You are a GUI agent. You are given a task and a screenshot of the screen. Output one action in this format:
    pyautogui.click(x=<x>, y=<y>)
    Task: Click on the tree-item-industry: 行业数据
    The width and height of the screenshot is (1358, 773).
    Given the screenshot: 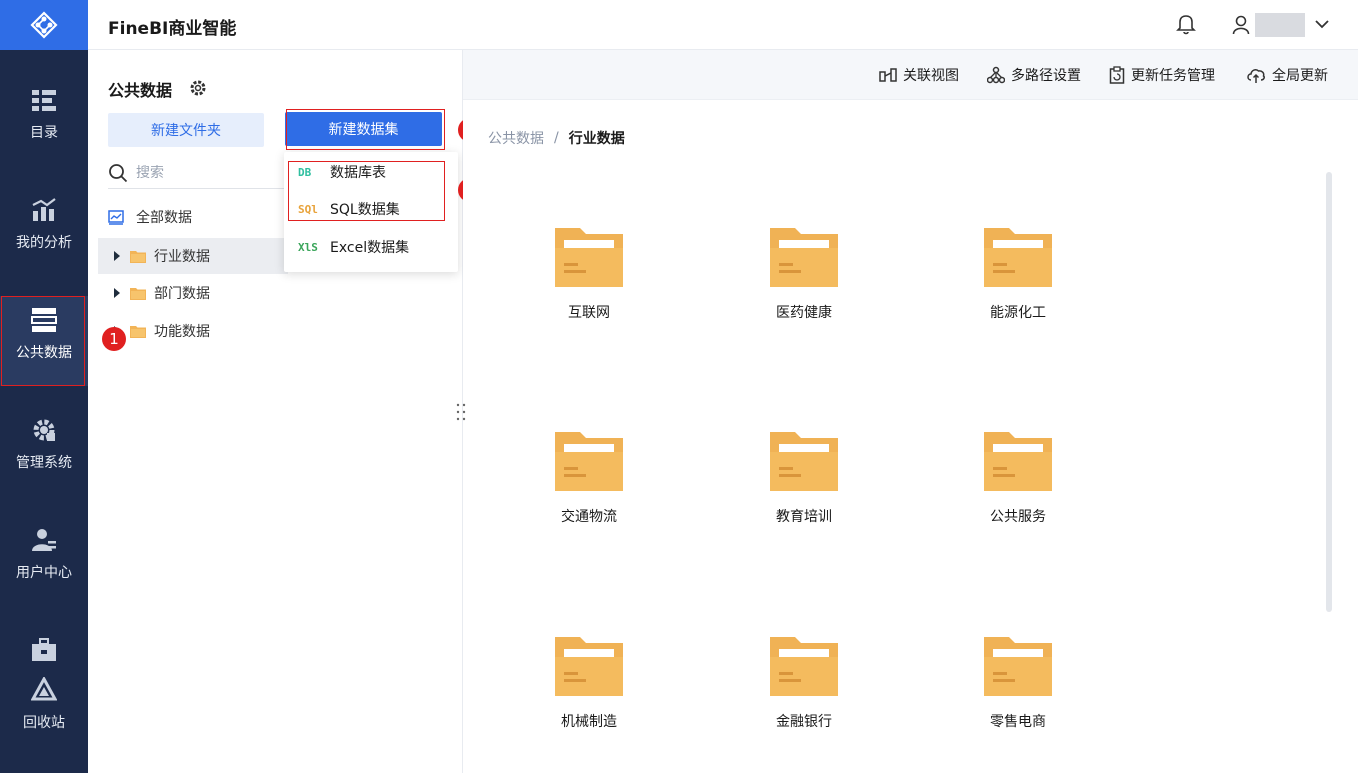 What is the action you would take?
    pyautogui.click(x=193, y=256)
    